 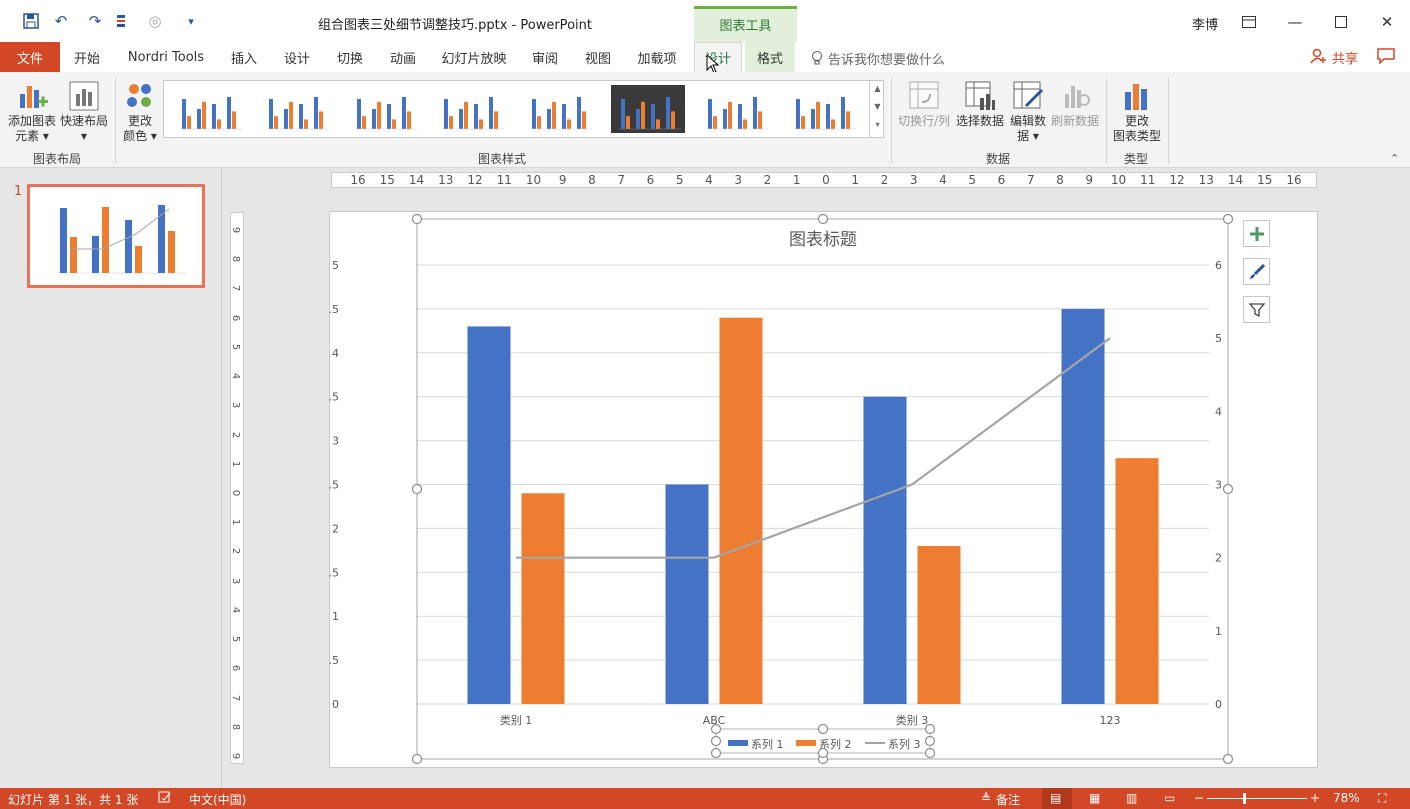 I want to click on fit-to-window-icon: ⛶, so click(x=1382, y=798).